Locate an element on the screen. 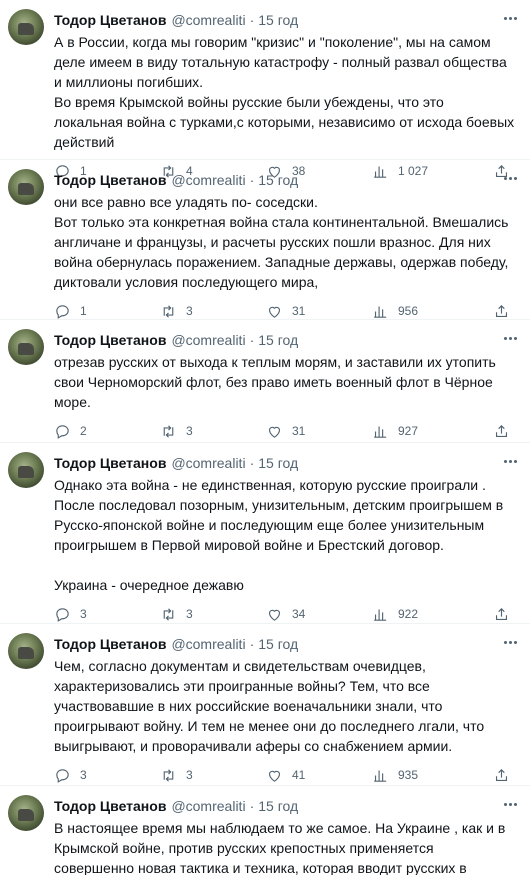 This screenshot has width=530, height=875. like-button: 41 is located at coordinates (319, 775).